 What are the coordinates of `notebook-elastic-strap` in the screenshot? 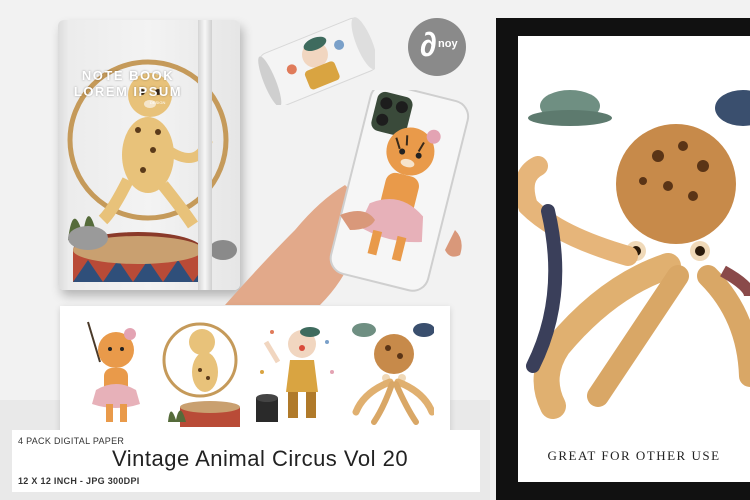 It's located at (205, 155).